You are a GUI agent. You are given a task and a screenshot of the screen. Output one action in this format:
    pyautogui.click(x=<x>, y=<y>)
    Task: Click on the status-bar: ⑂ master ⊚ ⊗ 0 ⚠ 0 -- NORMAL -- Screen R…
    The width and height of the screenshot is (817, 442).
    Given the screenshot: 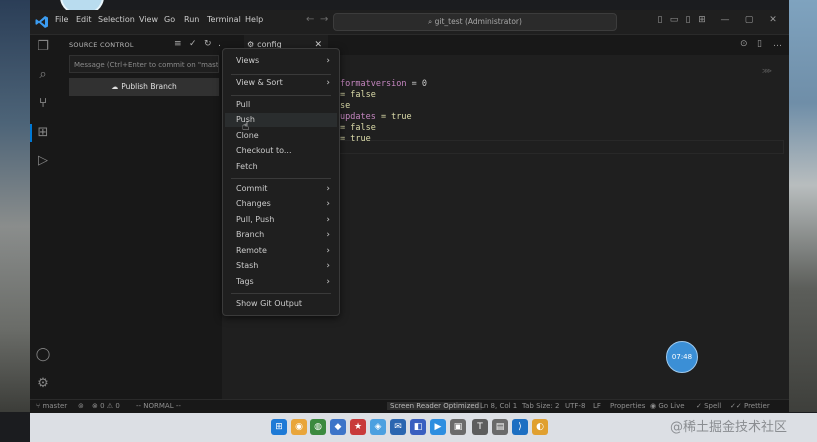 What is the action you would take?
    pyautogui.click(x=409, y=406)
    